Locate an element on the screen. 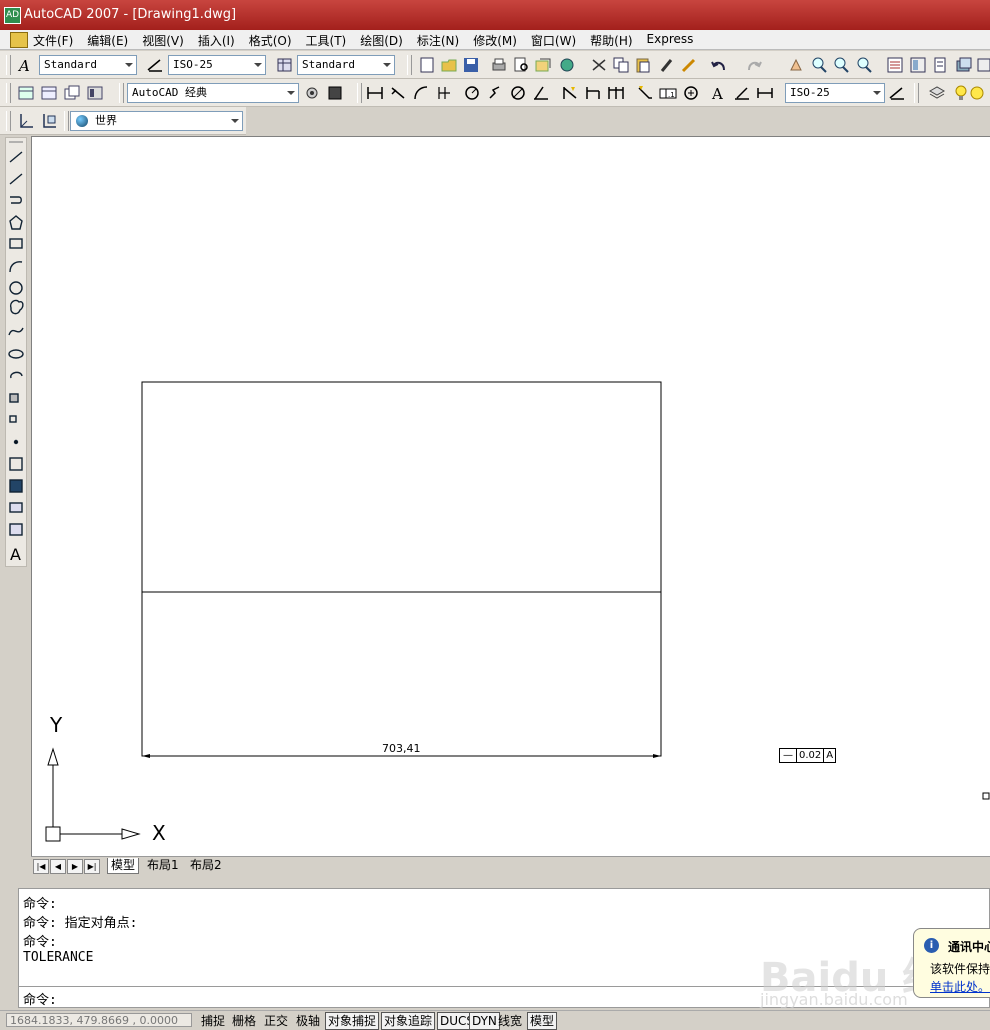 This screenshot has height=1030, width=990. layer-freeze-sun-icon is located at coordinates (977, 93).